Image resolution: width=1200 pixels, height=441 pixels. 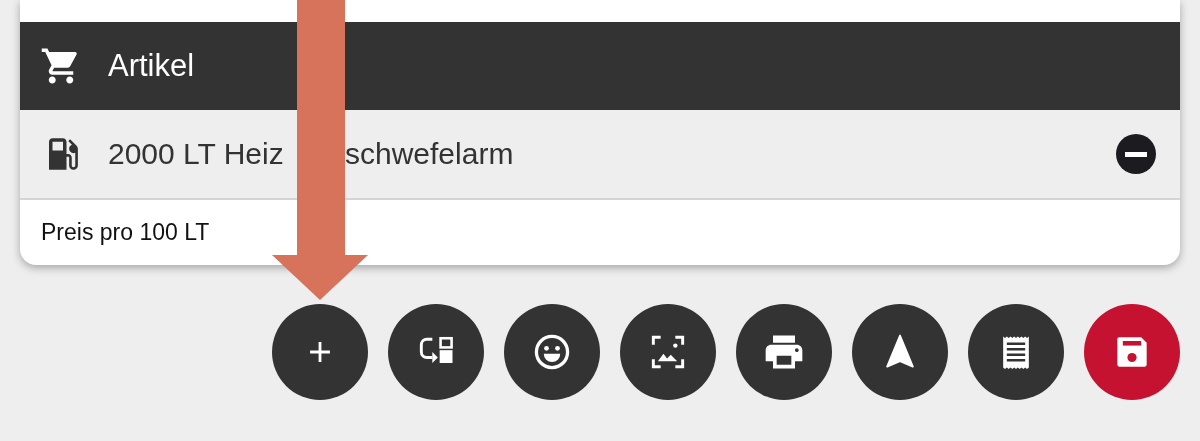 What do you see at coordinates (196, 154) in the screenshot?
I see `item-name: 2000 LT Heiz` at bounding box center [196, 154].